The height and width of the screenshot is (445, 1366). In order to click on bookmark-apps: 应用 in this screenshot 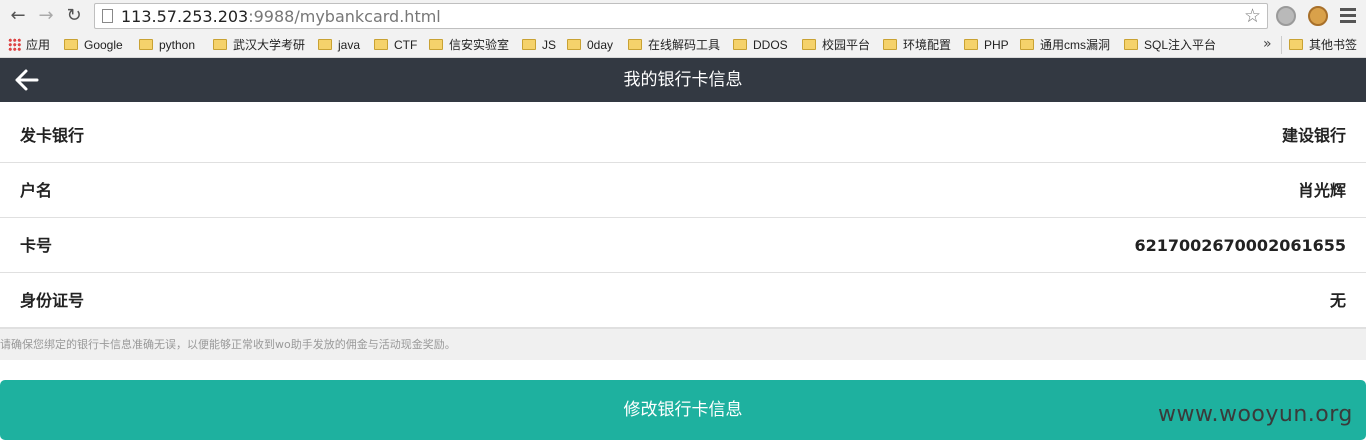, I will do `click(29, 45)`.